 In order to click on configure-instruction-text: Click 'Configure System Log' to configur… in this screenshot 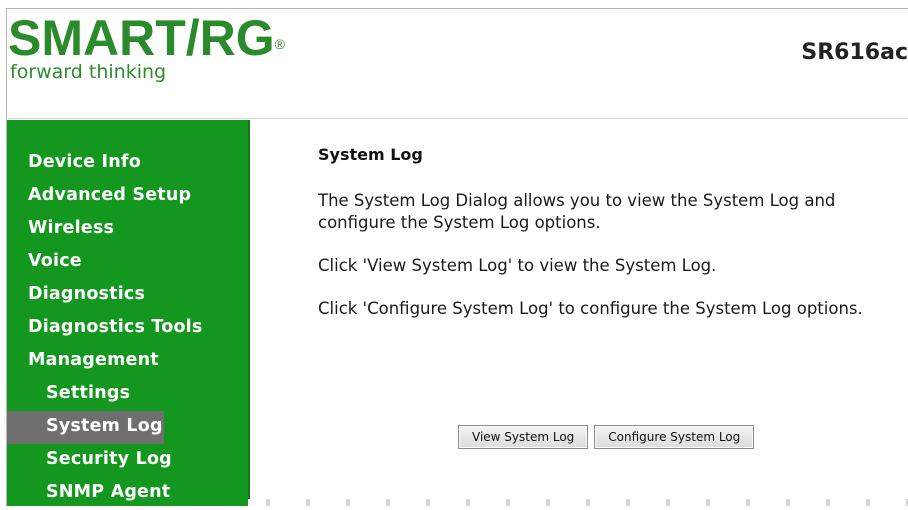, I will do `click(590, 308)`.